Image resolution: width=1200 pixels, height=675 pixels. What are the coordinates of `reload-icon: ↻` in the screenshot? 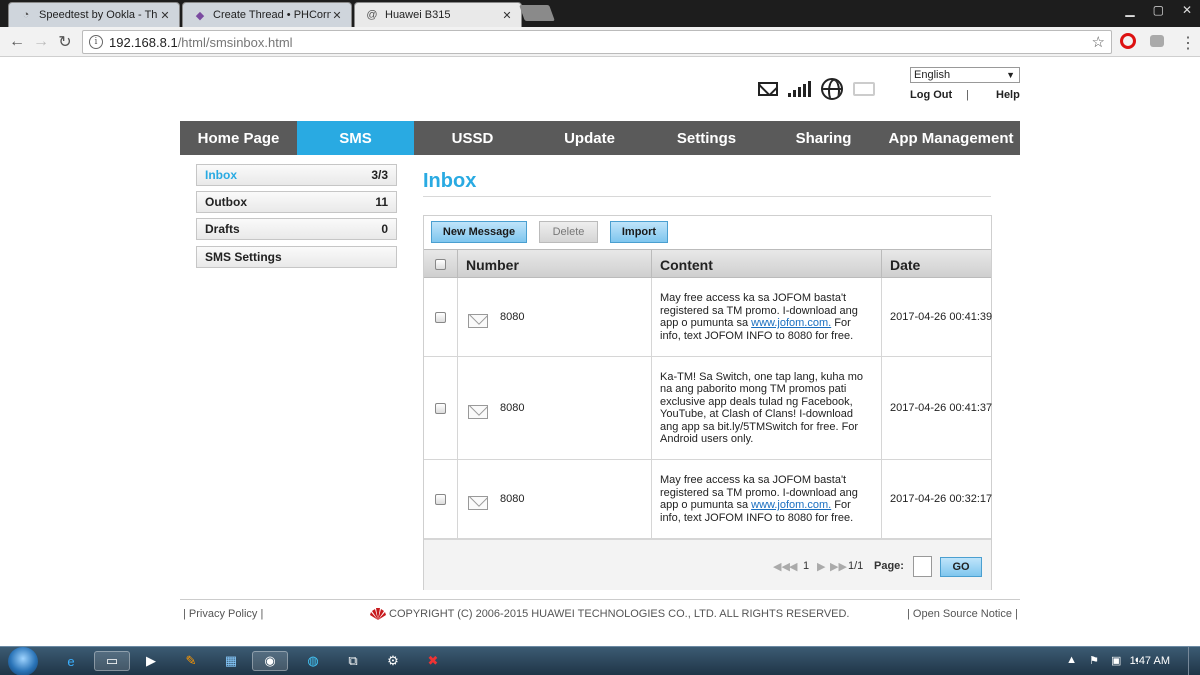 It's located at (65, 42).